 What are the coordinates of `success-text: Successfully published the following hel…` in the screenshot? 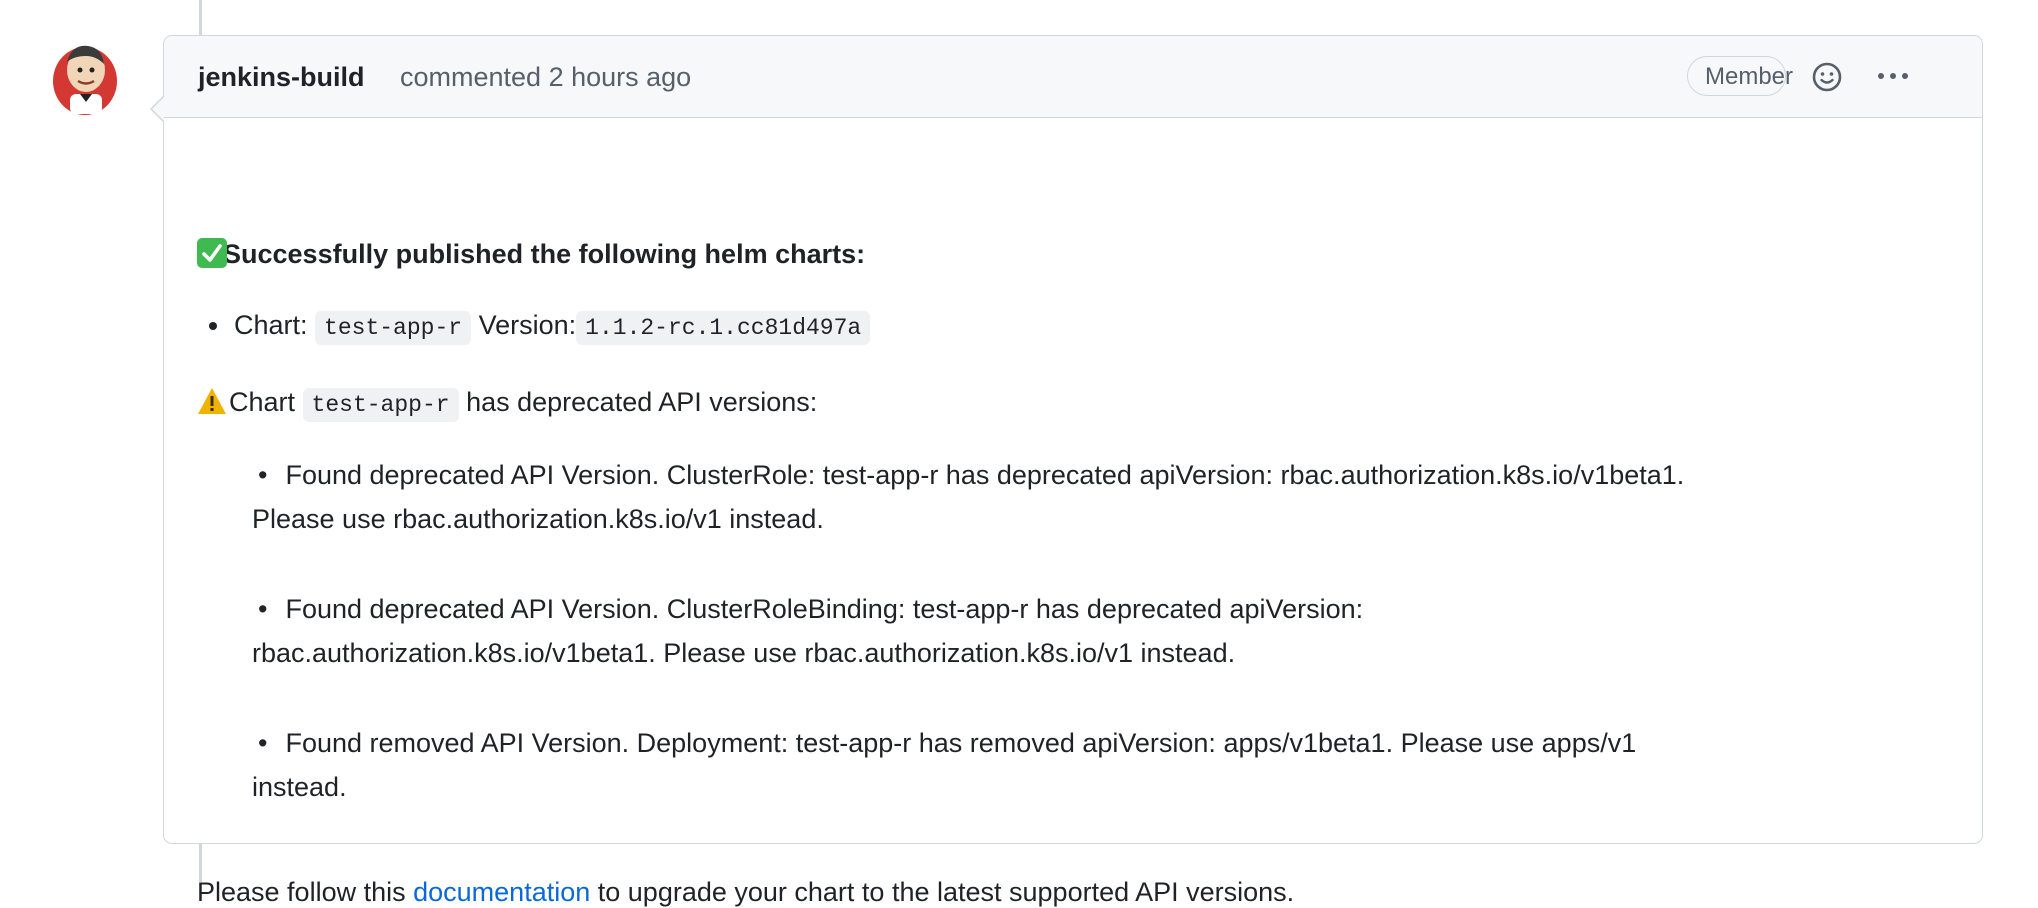 It's located at (544, 254).